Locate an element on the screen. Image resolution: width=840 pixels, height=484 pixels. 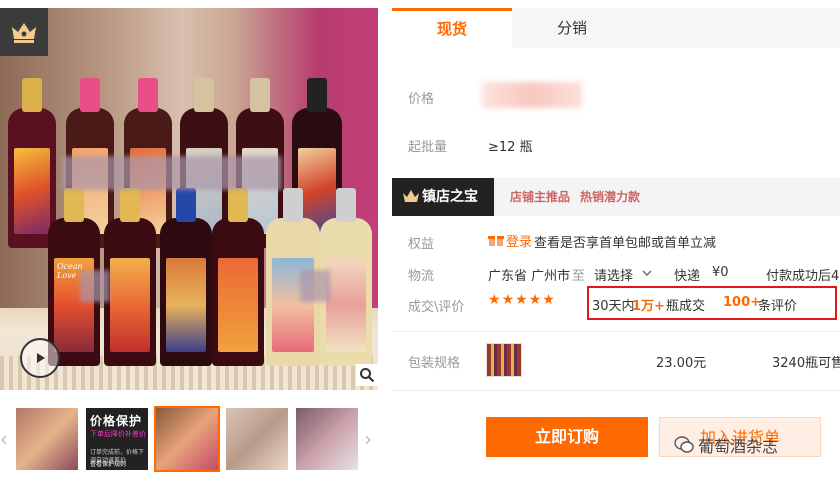
chevron-left-icon: ‹ is located at coordinates (4, 439).